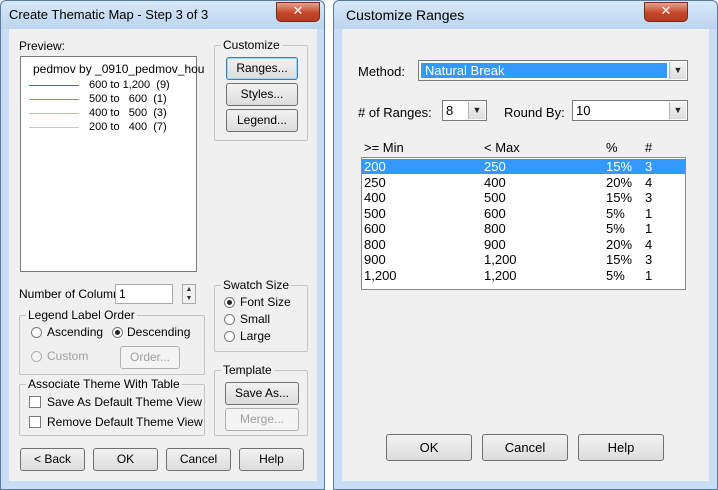 Image resolution: width=718 pixels, height=490 pixels. Describe the element at coordinates (523, 213) in the screenshot. I see `range-row: 500 600 5% 1` at that location.